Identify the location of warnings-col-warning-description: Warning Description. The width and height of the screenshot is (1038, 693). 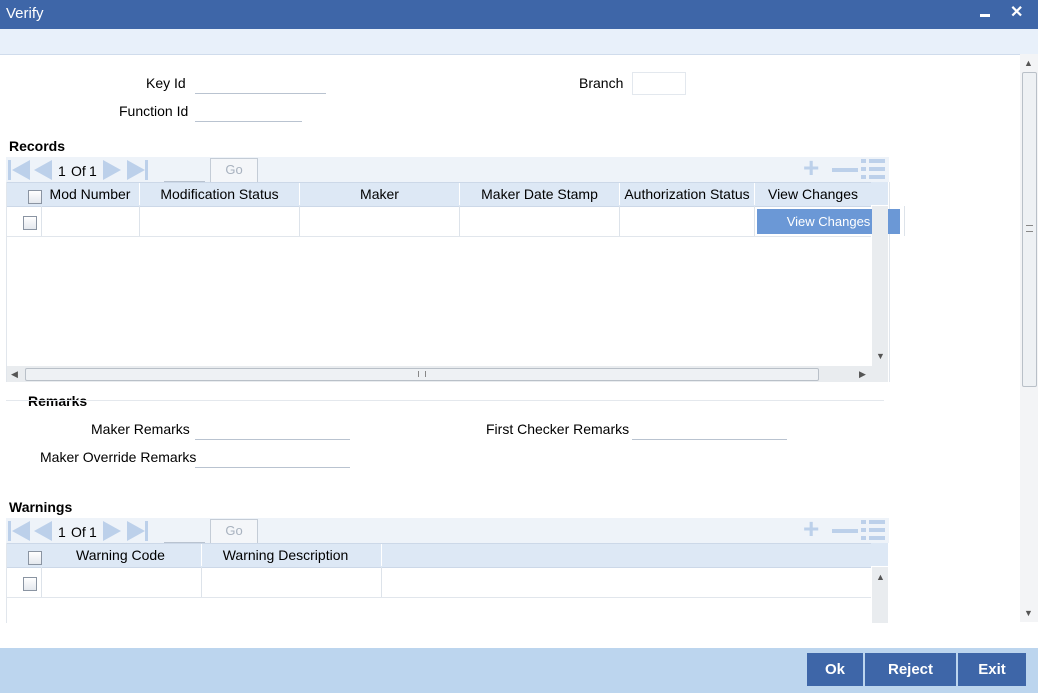
(285, 555).